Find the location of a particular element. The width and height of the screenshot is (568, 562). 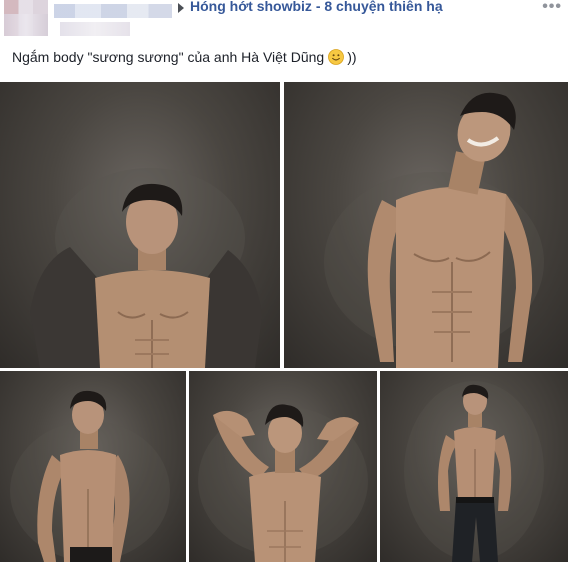

smile-emoji-icon is located at coordinates (336, 57).